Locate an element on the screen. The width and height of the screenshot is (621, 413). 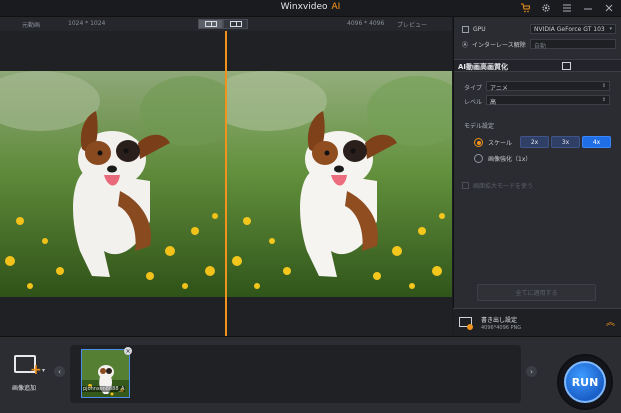
export-subtitle: 4096*4096 PNG is located at coordinates (501, 328).